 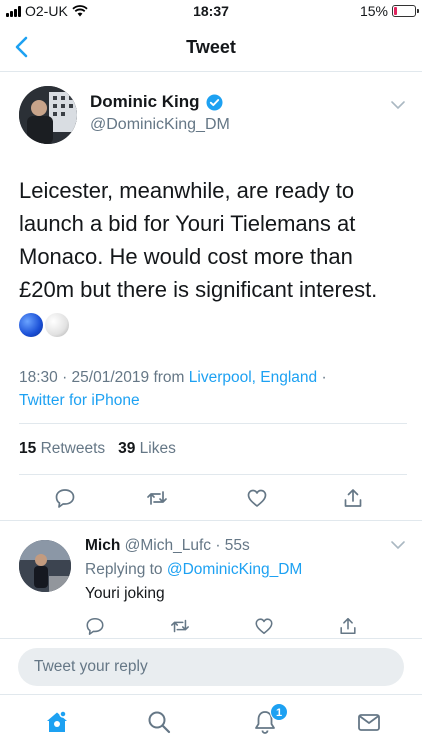 What do you see at coordinates (232, 545) in the screenshot?
I see `reply-age: · 55s` at bounding box center [232, 545].